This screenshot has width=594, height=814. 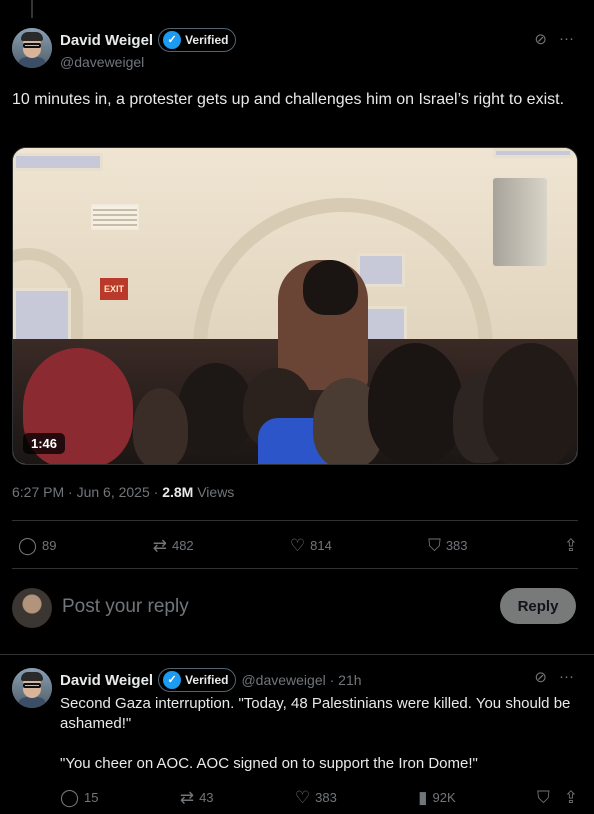 What do you see at coordinates (311, 545) in the screenshot?
I see `like-button: ♡ 814` at bounding box center [311, 545].